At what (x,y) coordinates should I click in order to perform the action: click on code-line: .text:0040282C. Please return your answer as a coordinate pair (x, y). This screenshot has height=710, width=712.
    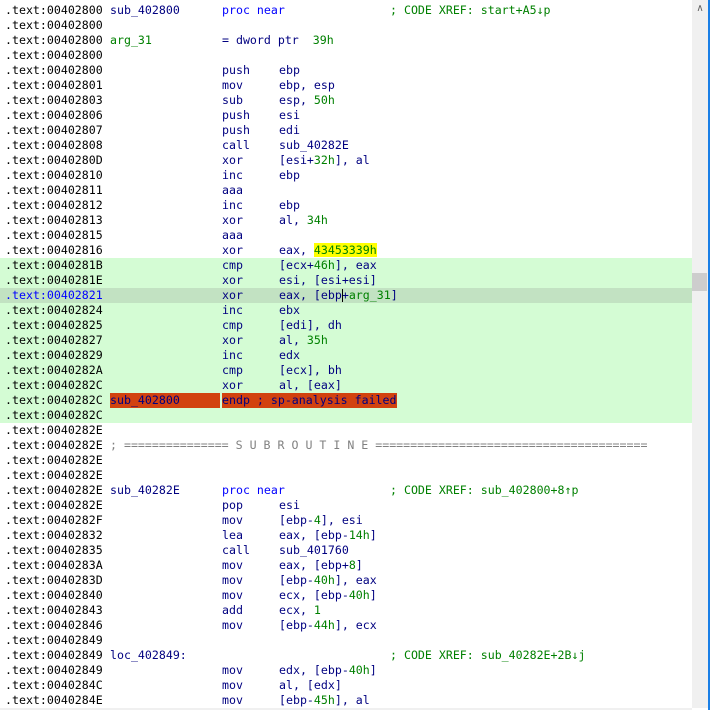
    Looking at the image, I should click on (346, 415).